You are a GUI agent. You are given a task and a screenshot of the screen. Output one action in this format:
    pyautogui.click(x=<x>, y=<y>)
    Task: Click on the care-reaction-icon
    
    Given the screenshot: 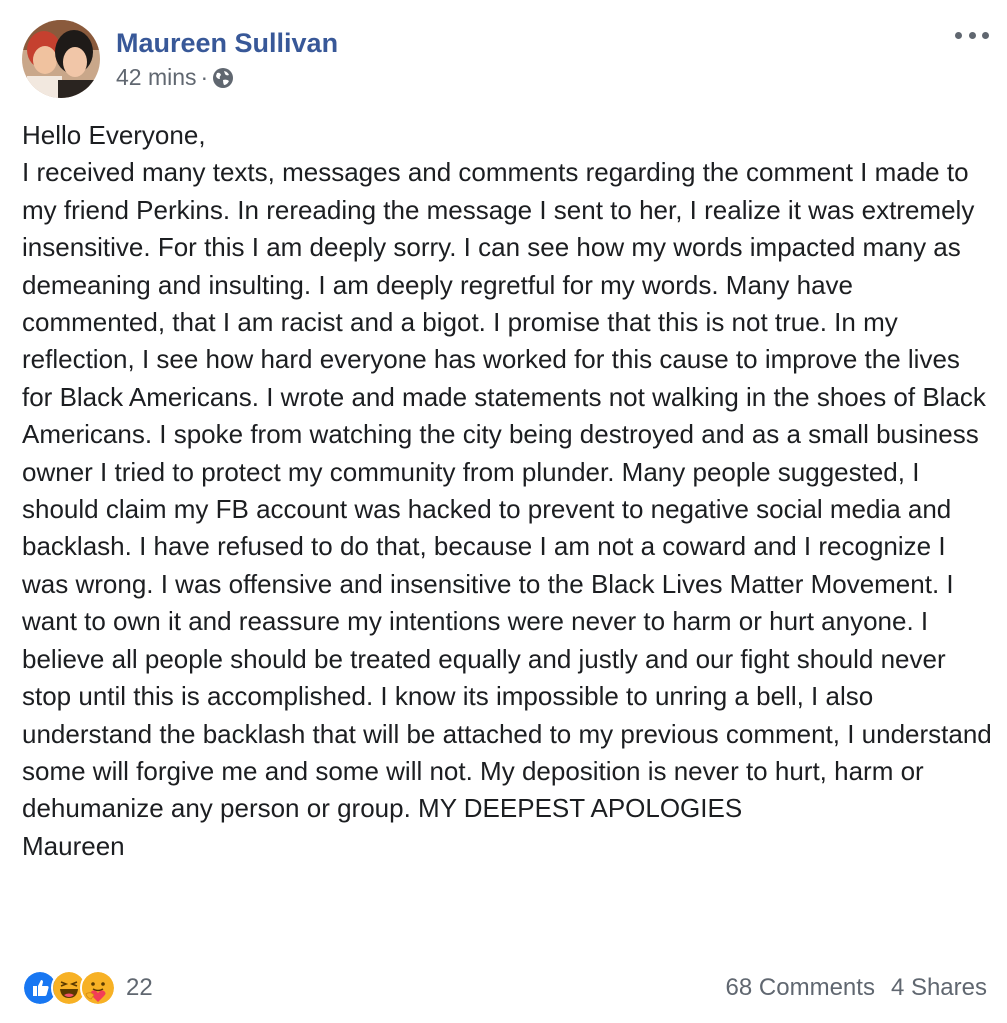 What is the action you would take?
    pyautogui.click(x=98, y=988)
    